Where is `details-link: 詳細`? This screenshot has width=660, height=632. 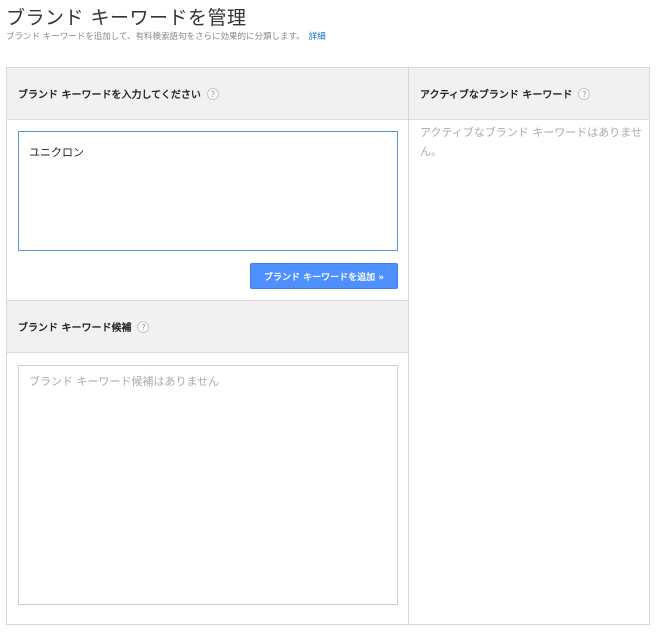
details-link: 詳細 is located at coordinates (317, 37).